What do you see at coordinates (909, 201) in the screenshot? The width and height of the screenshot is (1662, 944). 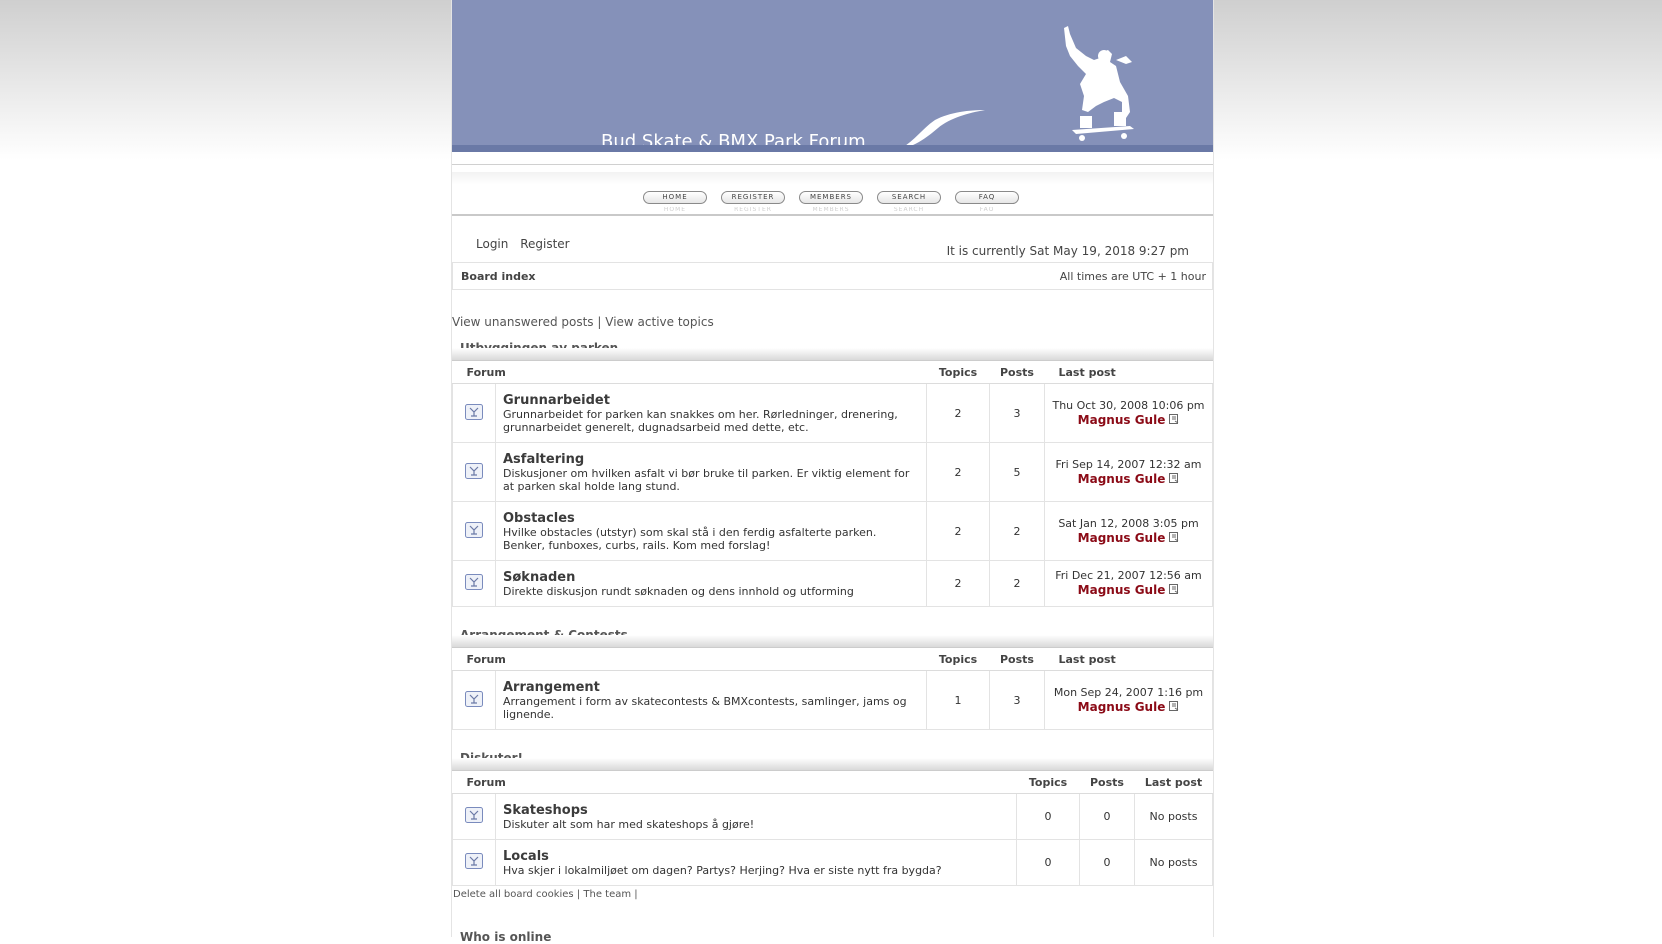 I see `nav-search-button: SEARCH SEARCH` at bounding box center [909, 201].